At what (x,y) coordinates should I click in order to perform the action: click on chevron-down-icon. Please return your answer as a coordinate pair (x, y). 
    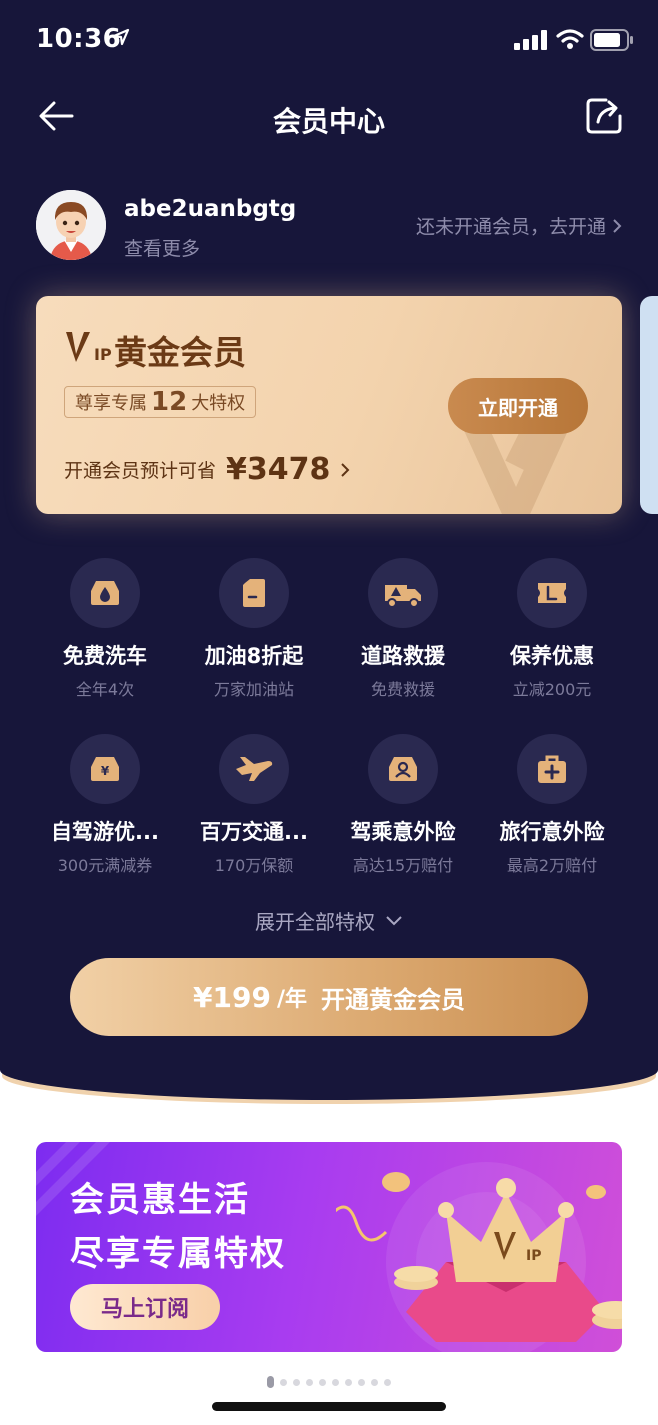
    Looking at the image, I should click on (394, 920).